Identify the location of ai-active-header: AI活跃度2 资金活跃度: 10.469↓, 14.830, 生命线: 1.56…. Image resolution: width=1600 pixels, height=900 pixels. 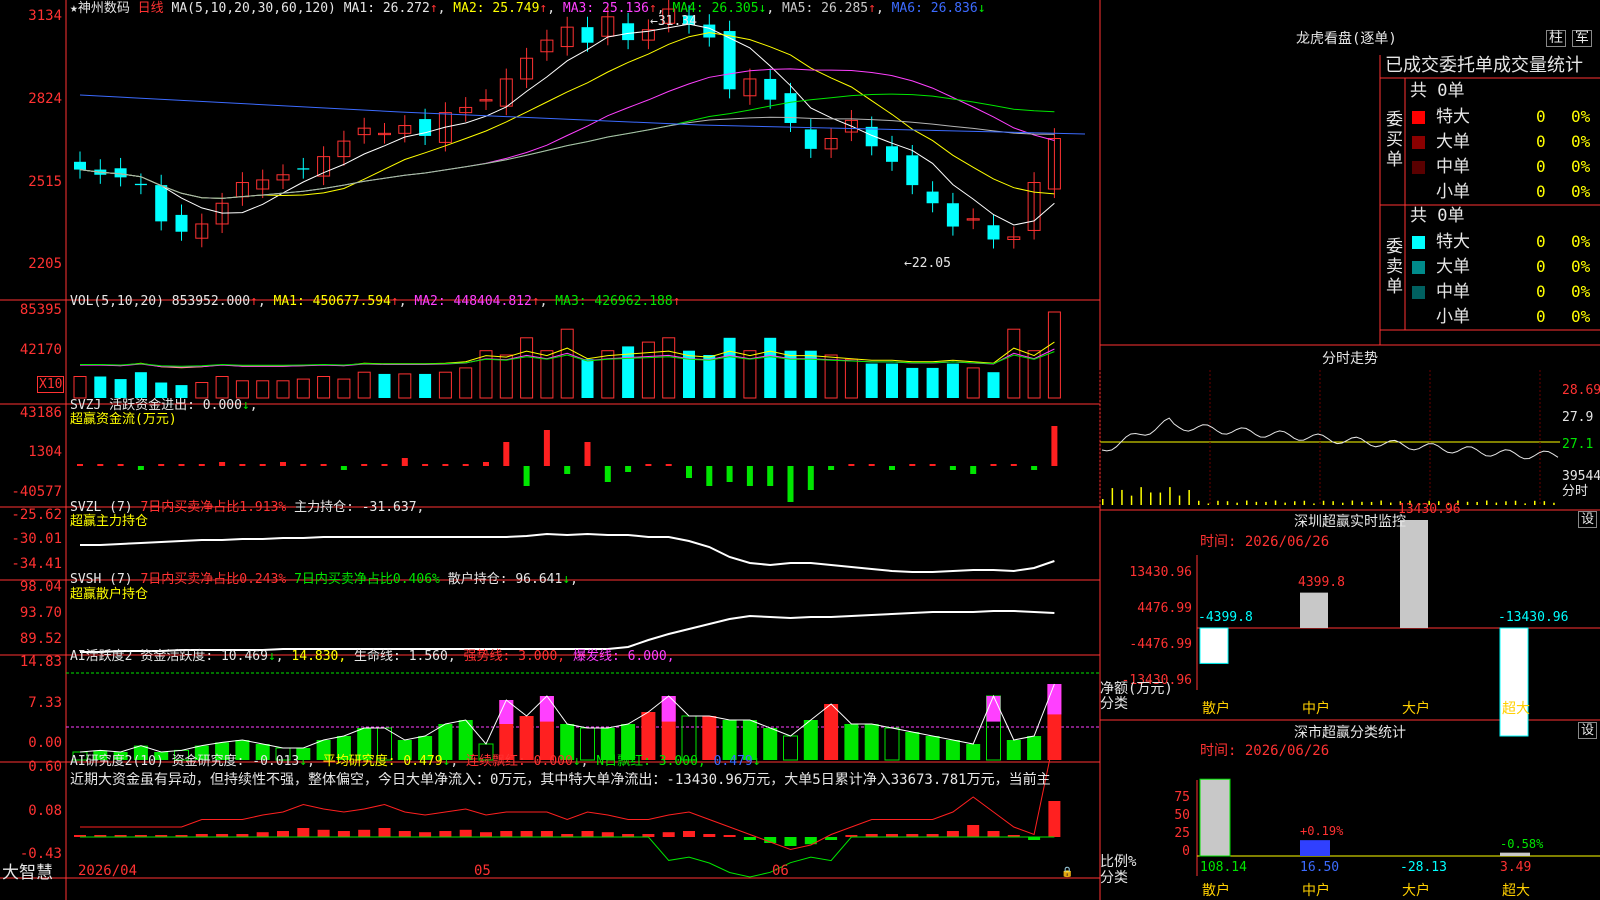
(372, 656).